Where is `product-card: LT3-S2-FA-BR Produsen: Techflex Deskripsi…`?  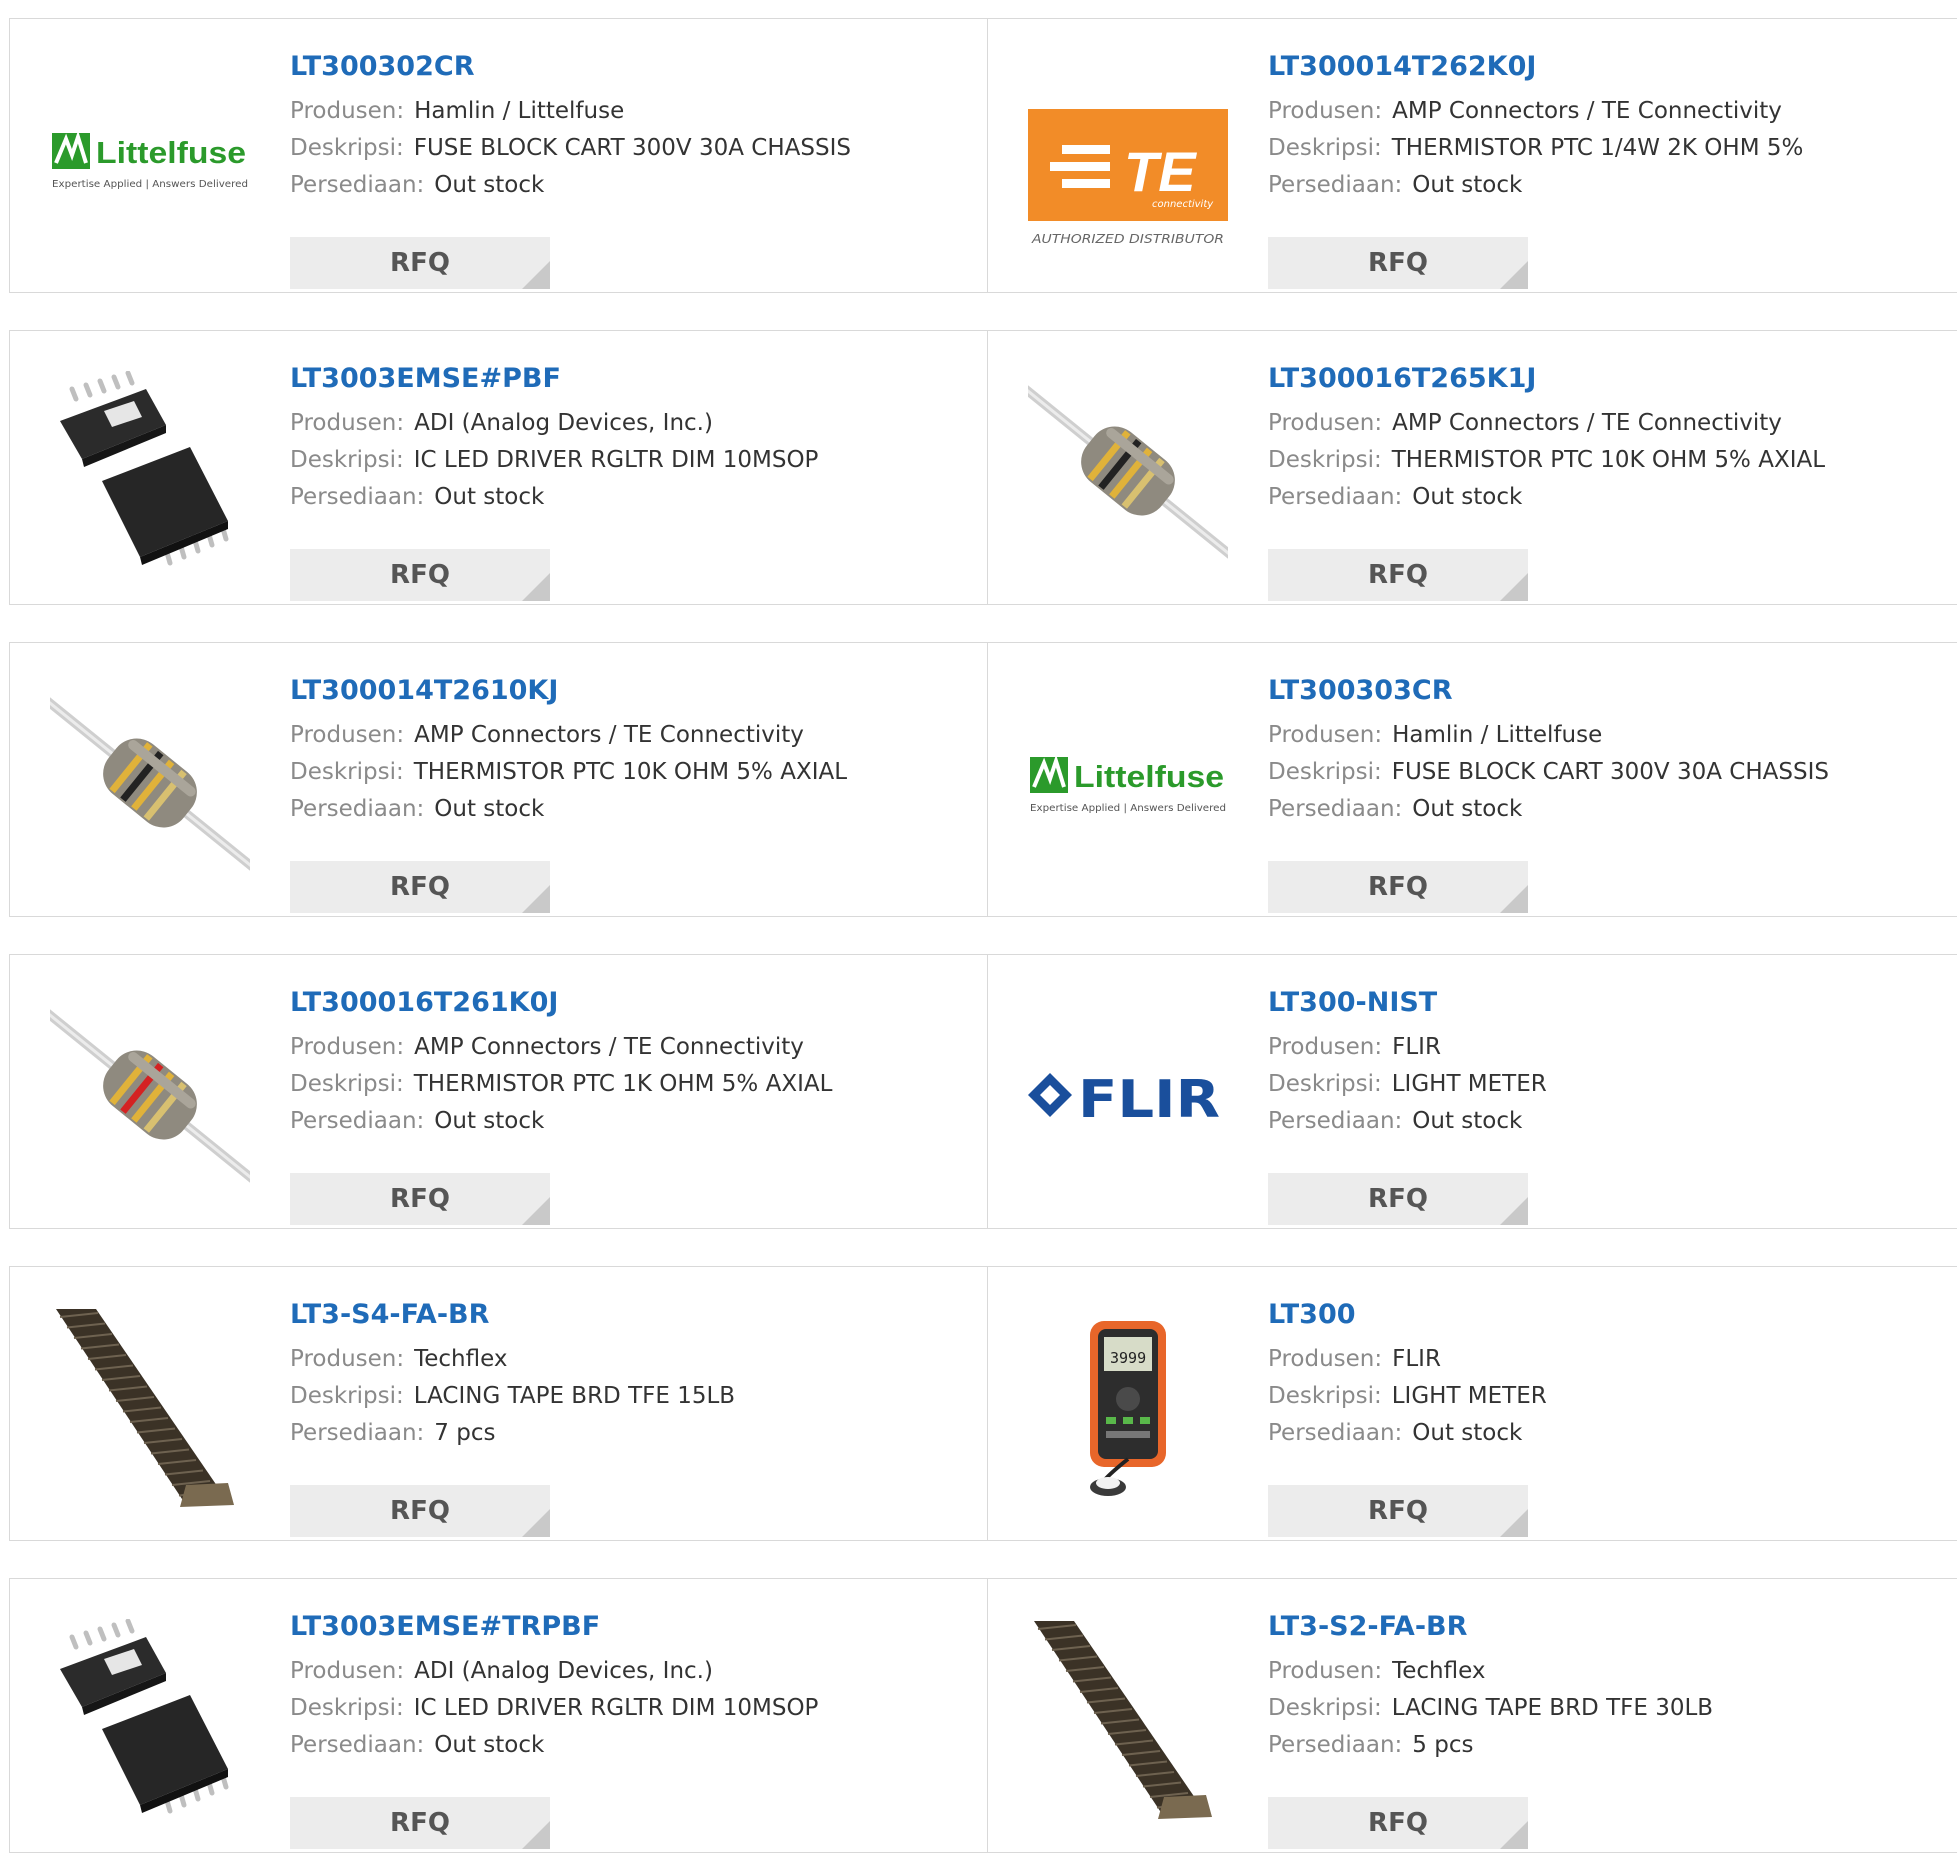
product-card: LT3-S2-FA-BR Produsen: Techflex Deskripsi… is located at coordinates (1472, 1715).